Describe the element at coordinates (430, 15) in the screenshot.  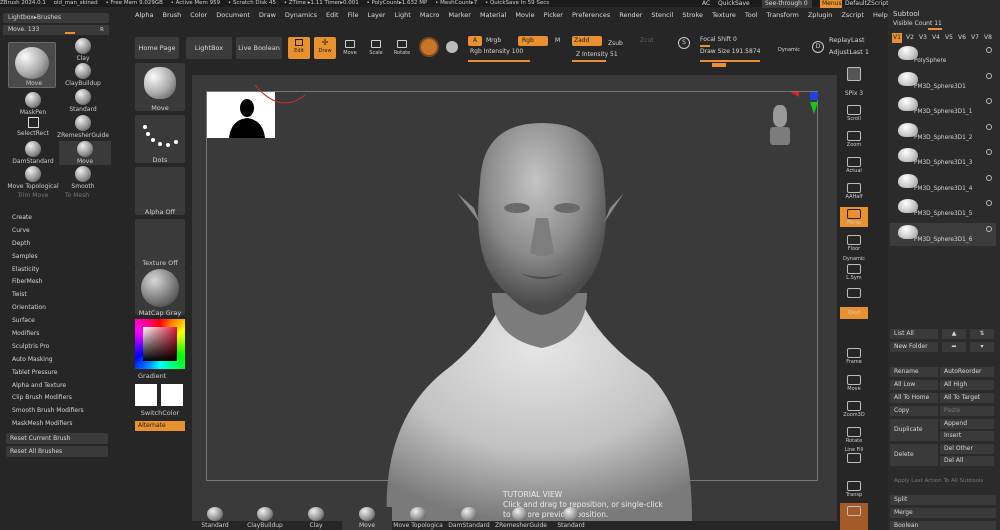
I see `menu-macro: Macro` at that location.